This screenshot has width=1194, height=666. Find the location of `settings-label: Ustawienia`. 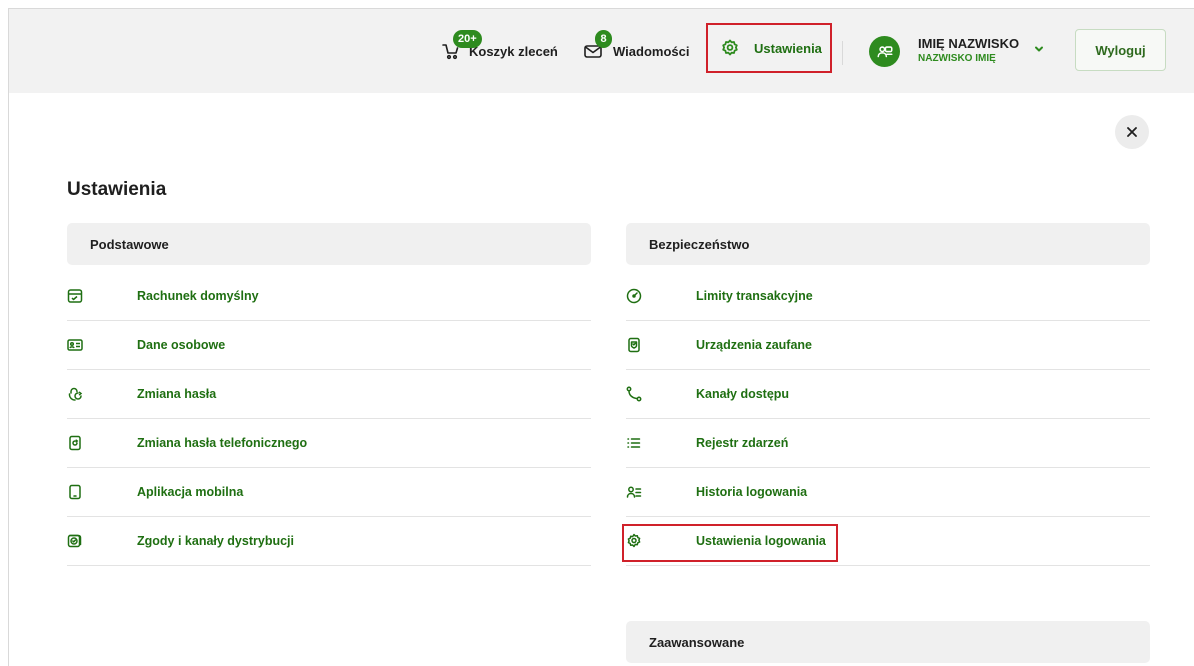

settings-label: Ustawienia is located at coordinates (788, 48).